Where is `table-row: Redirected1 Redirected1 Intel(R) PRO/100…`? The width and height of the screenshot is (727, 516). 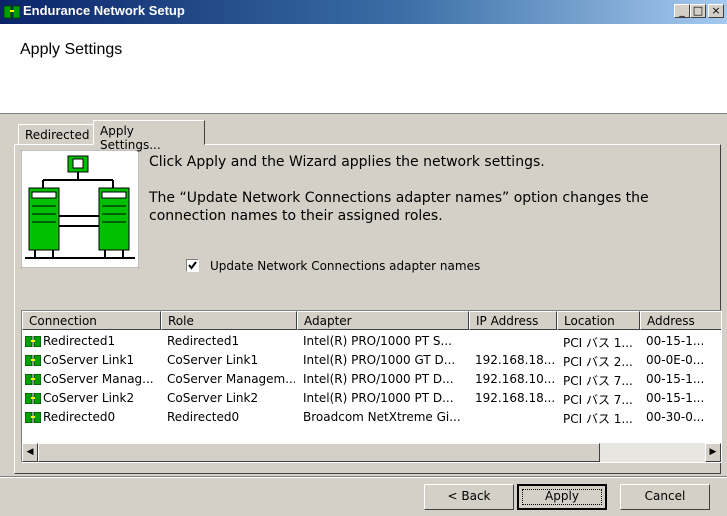 table-row: Redirected1 Redirected1 Intel(R) PRO/100… is located at coordinates (371, 341).